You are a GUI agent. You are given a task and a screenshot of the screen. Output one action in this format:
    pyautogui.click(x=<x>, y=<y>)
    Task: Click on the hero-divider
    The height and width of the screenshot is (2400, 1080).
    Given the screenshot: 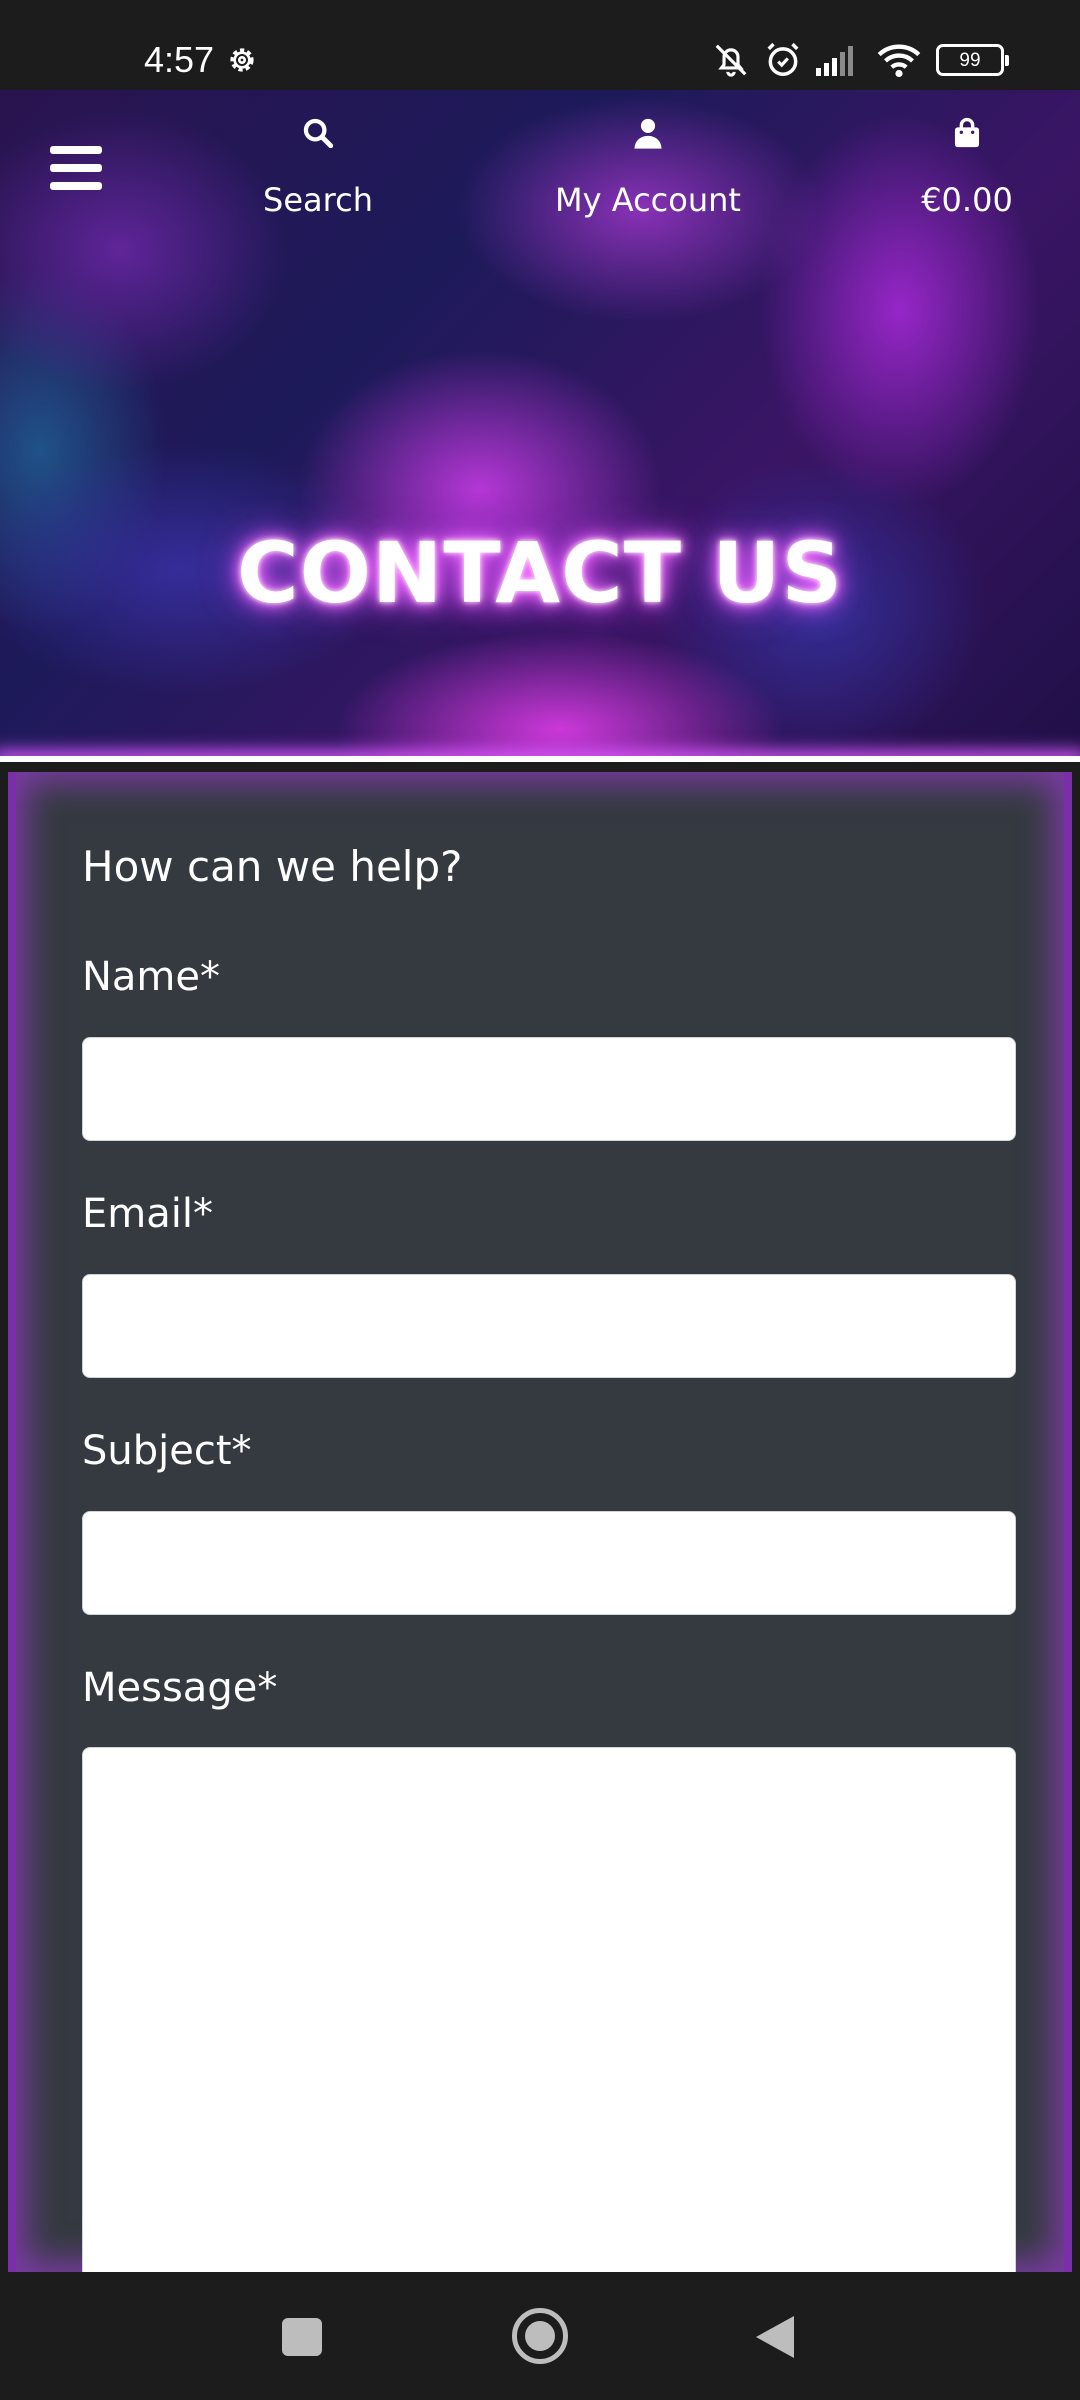 What is the action you would take?
    pyautogui.click(x=540, y=759)
    